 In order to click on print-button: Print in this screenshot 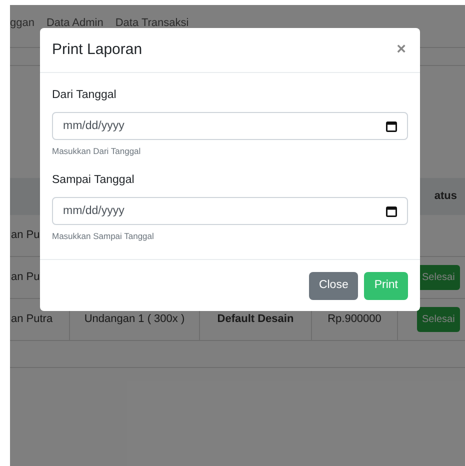, I will do `click(386, 286)`.